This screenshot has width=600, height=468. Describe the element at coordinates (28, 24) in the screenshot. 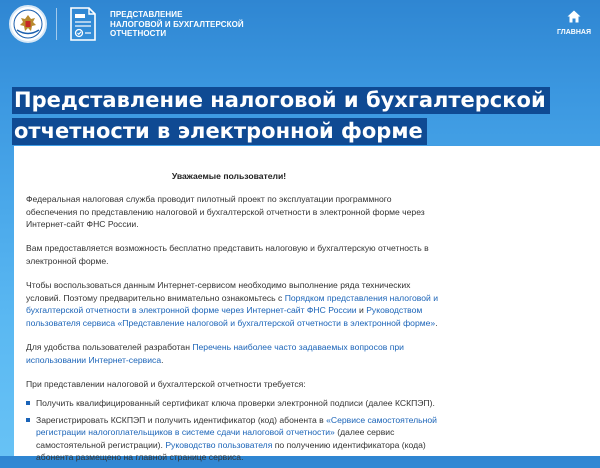

I see `fns-emblem-icon` at that location.